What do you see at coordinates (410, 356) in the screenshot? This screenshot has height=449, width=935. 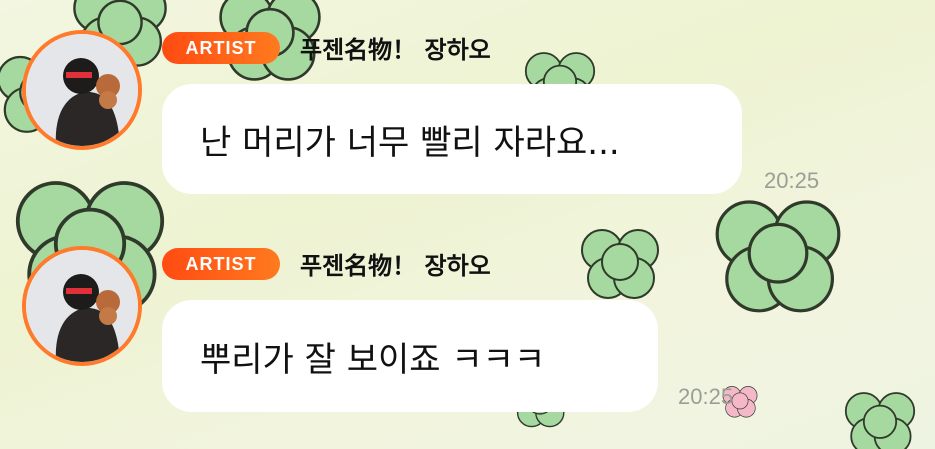 I see `message-bubble: 뿌리가 잘 보이죠 ㅋㅋㅋ` at bounding box center [410, 356].